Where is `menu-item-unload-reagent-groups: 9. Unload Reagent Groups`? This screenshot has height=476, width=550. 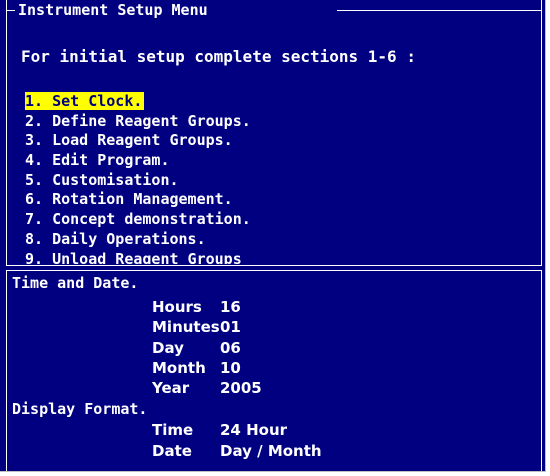 menu-item-unload-reagent-groups: 9. Unload Reagent Groups is located at coordinates (285, 257).